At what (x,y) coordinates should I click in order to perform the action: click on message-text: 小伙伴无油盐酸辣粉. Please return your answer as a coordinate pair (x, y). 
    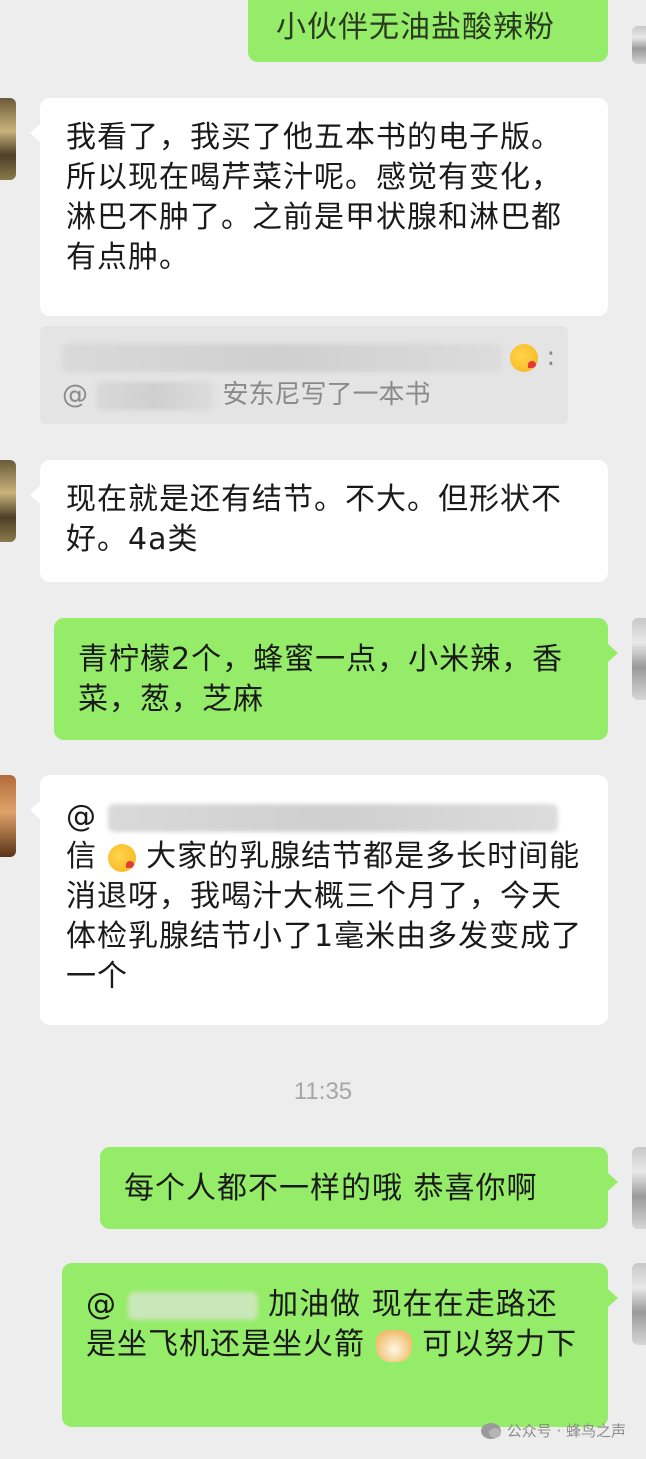
    Looking at the image, I should click on (415, 27).